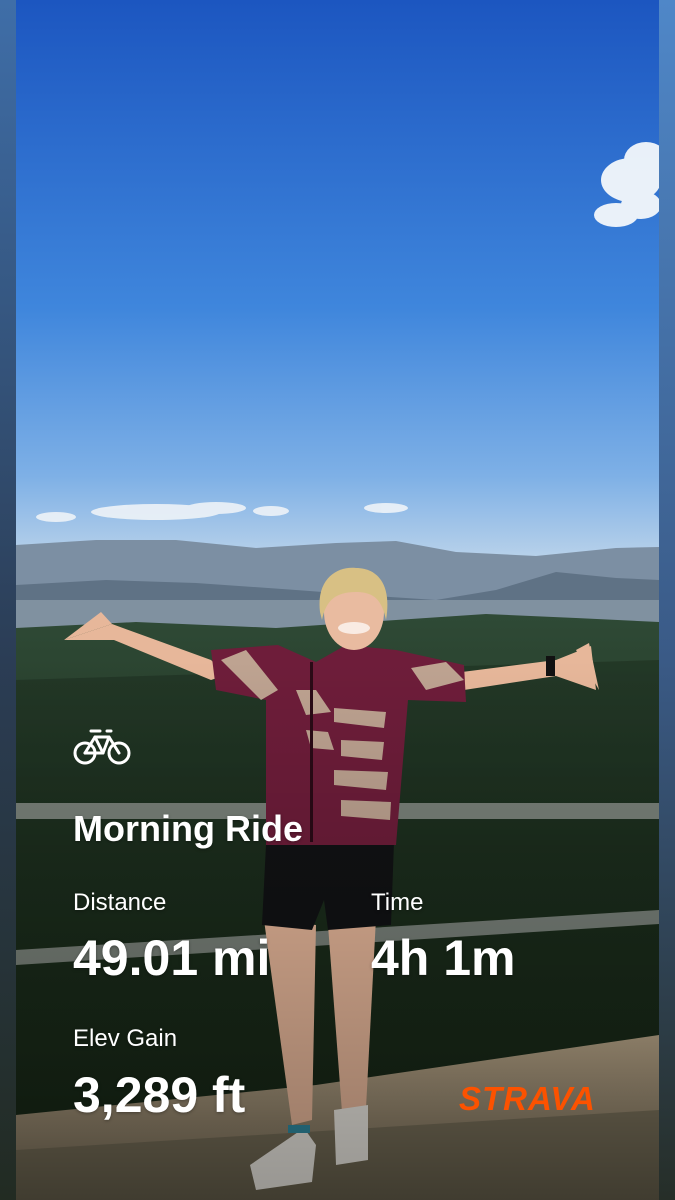 This screenshot has width=675, height=1200. What do you see at coordinates (397, 902) in the screenshot?
I see `time-label: Time` at bounding box center [397, 902].